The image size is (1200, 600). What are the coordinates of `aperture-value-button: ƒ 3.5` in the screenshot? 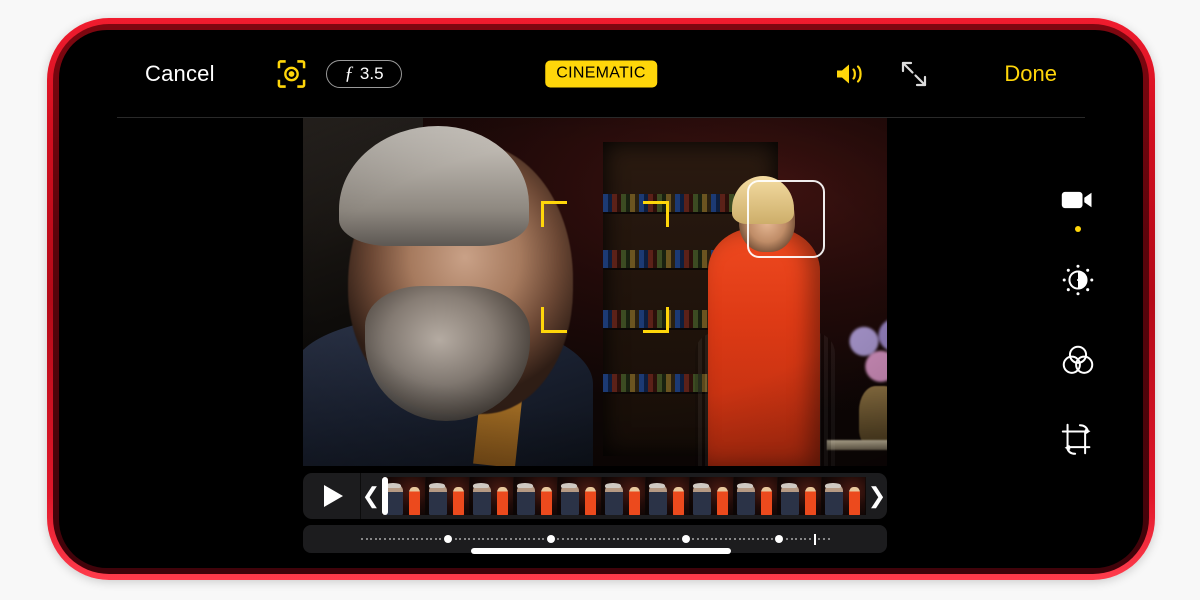 It's located at (364, 74).